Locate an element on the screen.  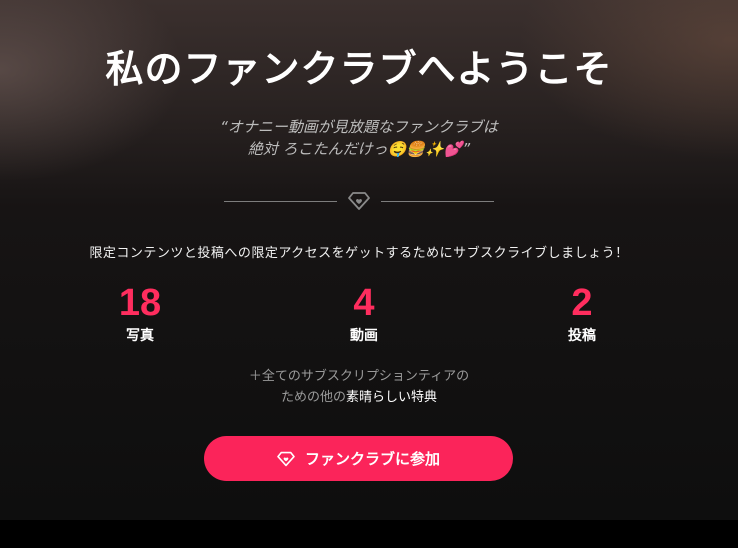
perks-line-2: ための他の素晴らしい特典 is located at coordinates (359, 397).